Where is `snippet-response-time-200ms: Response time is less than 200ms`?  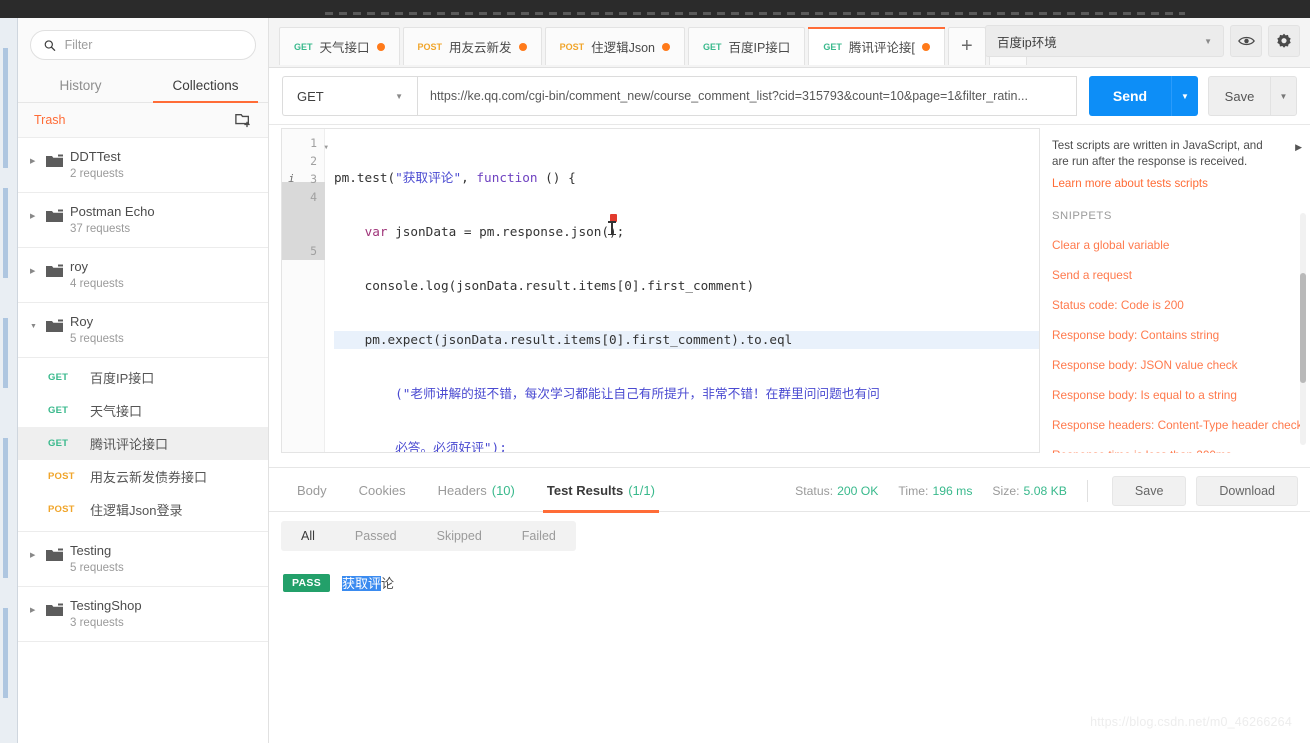 snippet-response-time-200ms: Response time is less than 200ms is located at coordinates (1174, 450).